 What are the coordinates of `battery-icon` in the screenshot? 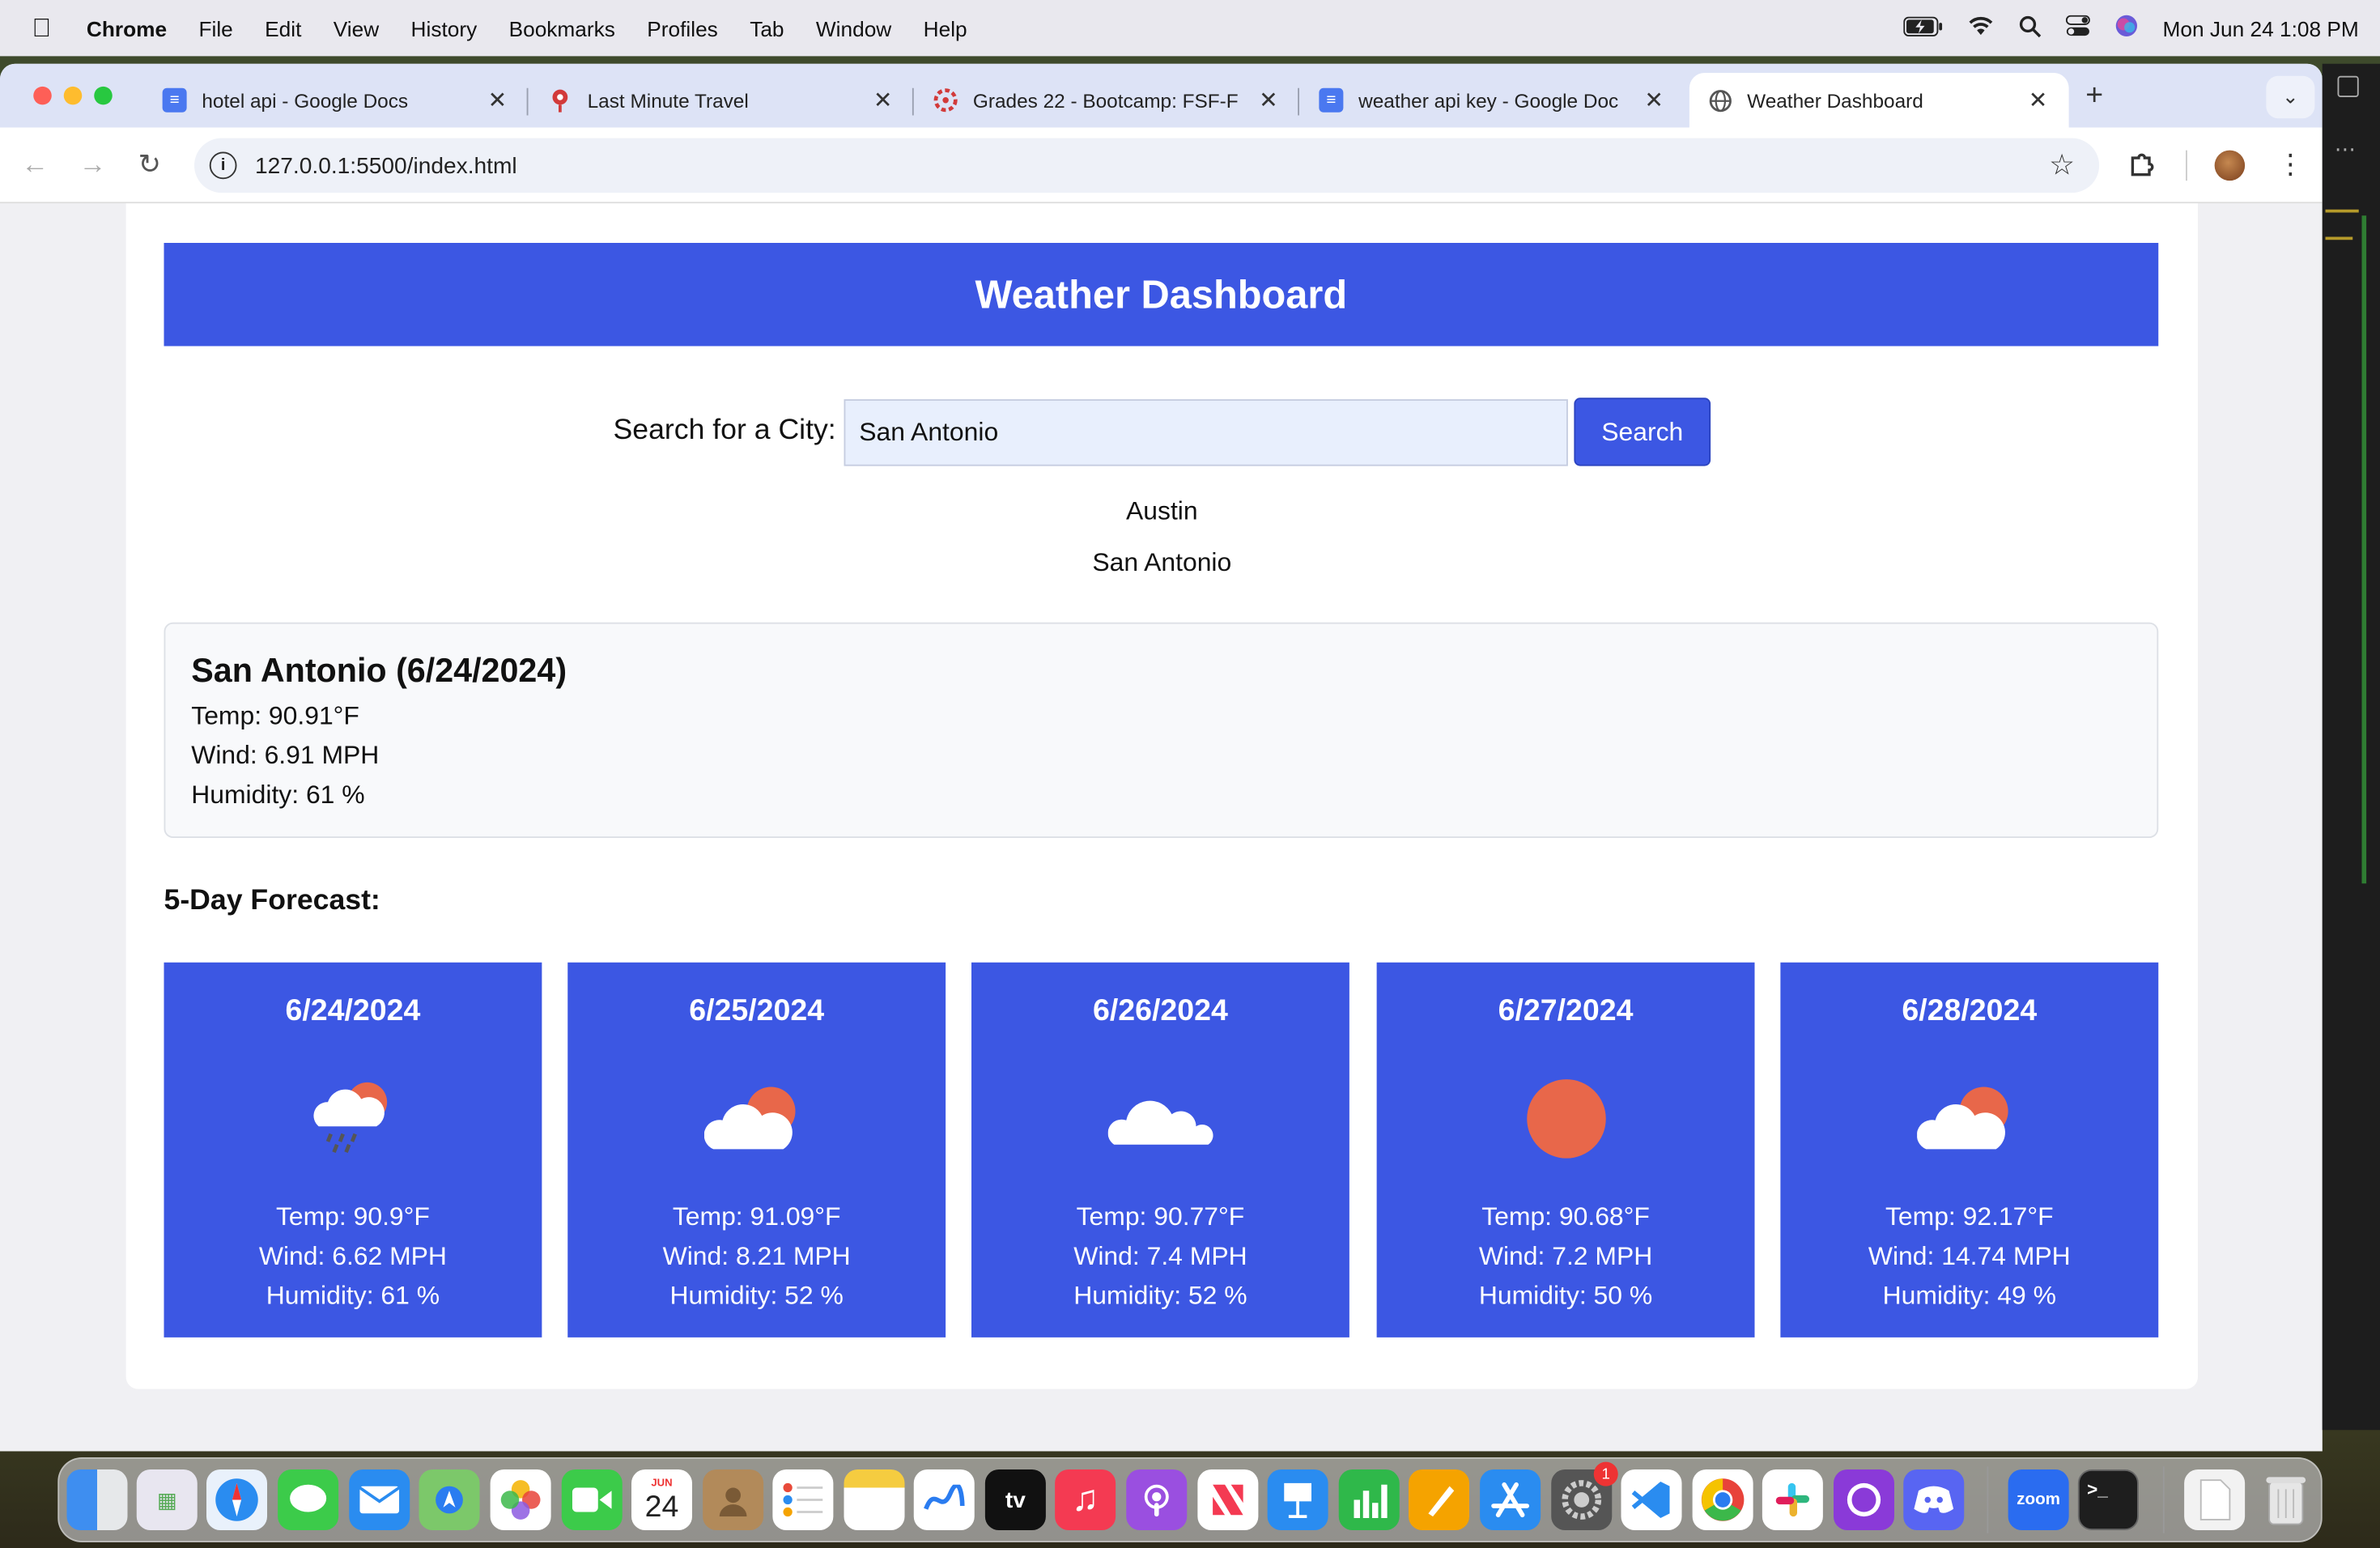 It's located at (1923, 27).